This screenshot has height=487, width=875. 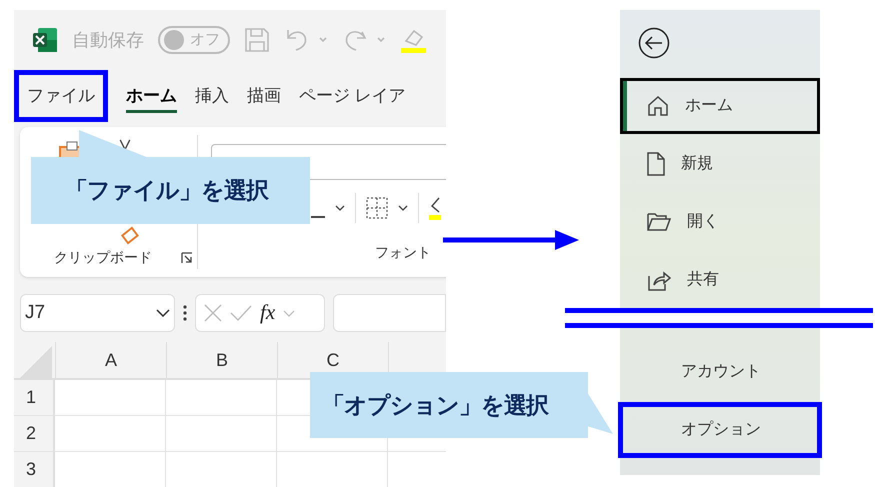 What do you see at coordinates (163, 313) in the screenshot?
I see `chevron-down-icon` at bounding box center [163, 313].